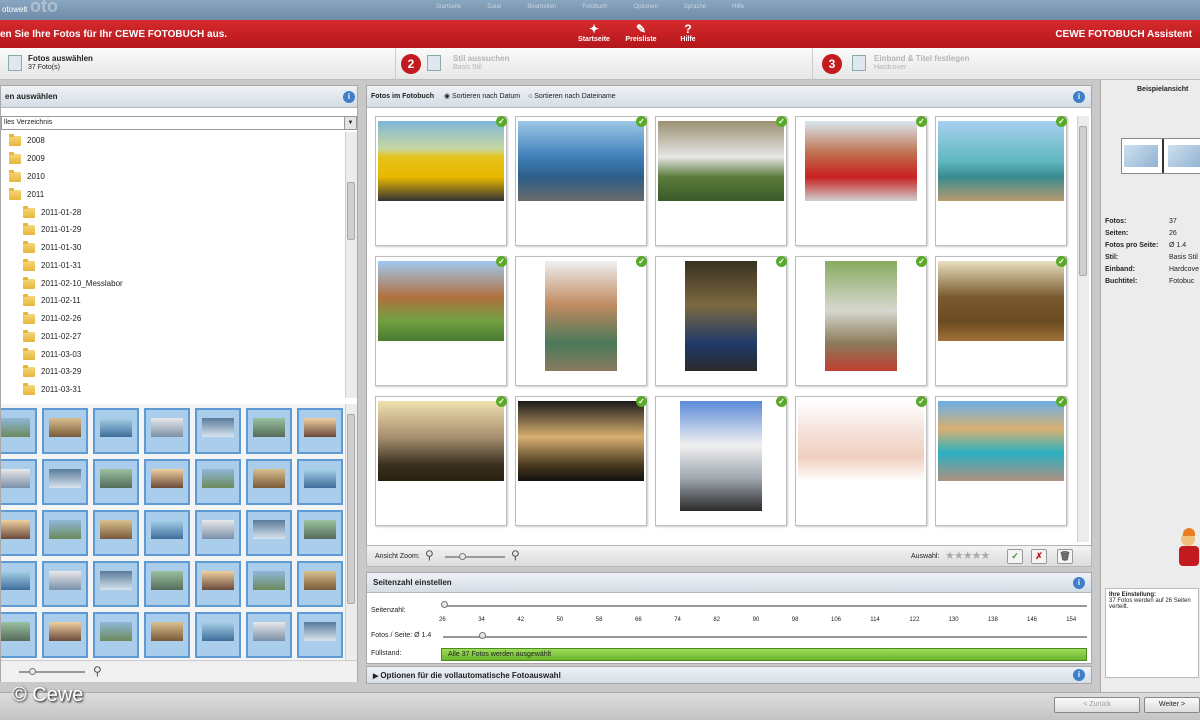 This screenshot has width=1200, height=720. Describe the element at coordinates (1065, 556) in the screenshot. I see `trash-icon: 🗑` at that location.